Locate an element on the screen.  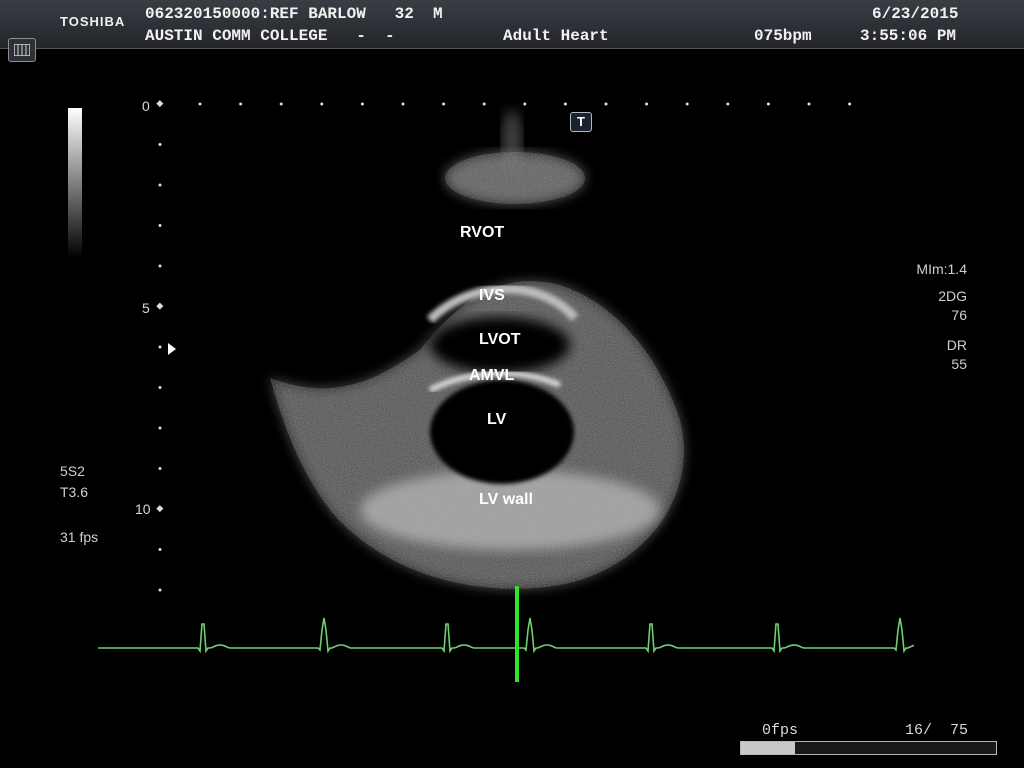
frame-counter: 16/ 75 is located at coordinates (937, 730).